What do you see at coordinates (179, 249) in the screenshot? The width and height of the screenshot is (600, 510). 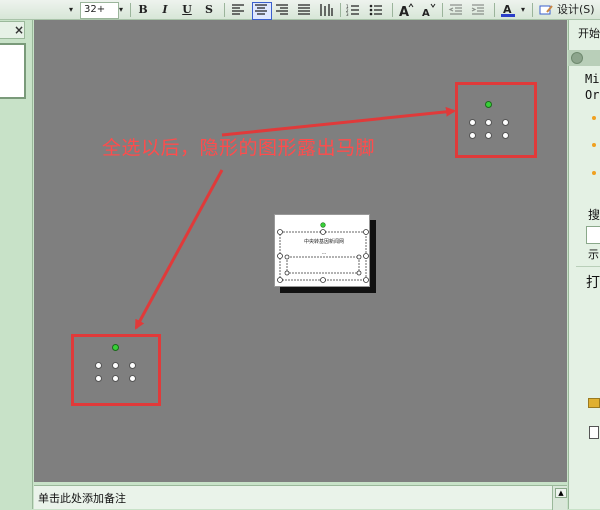 I see `arrow-to-bottom-left` at bounding box center [179, 249].